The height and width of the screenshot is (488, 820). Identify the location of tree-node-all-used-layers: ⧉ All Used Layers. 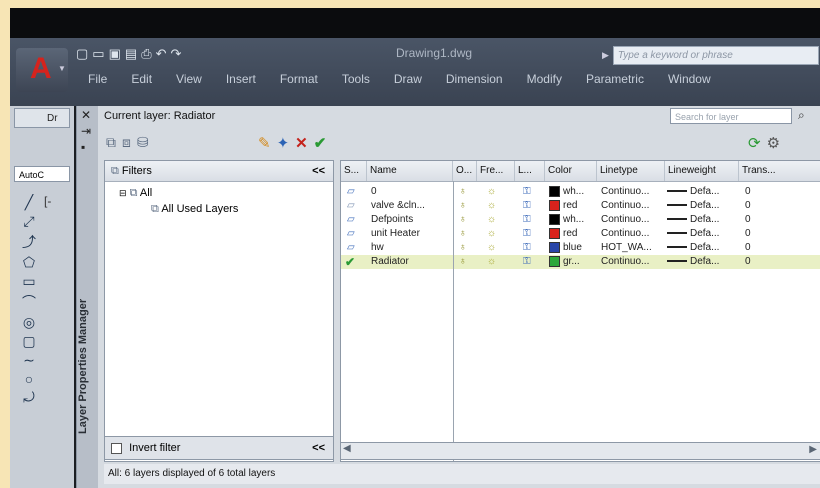
(219, 209).